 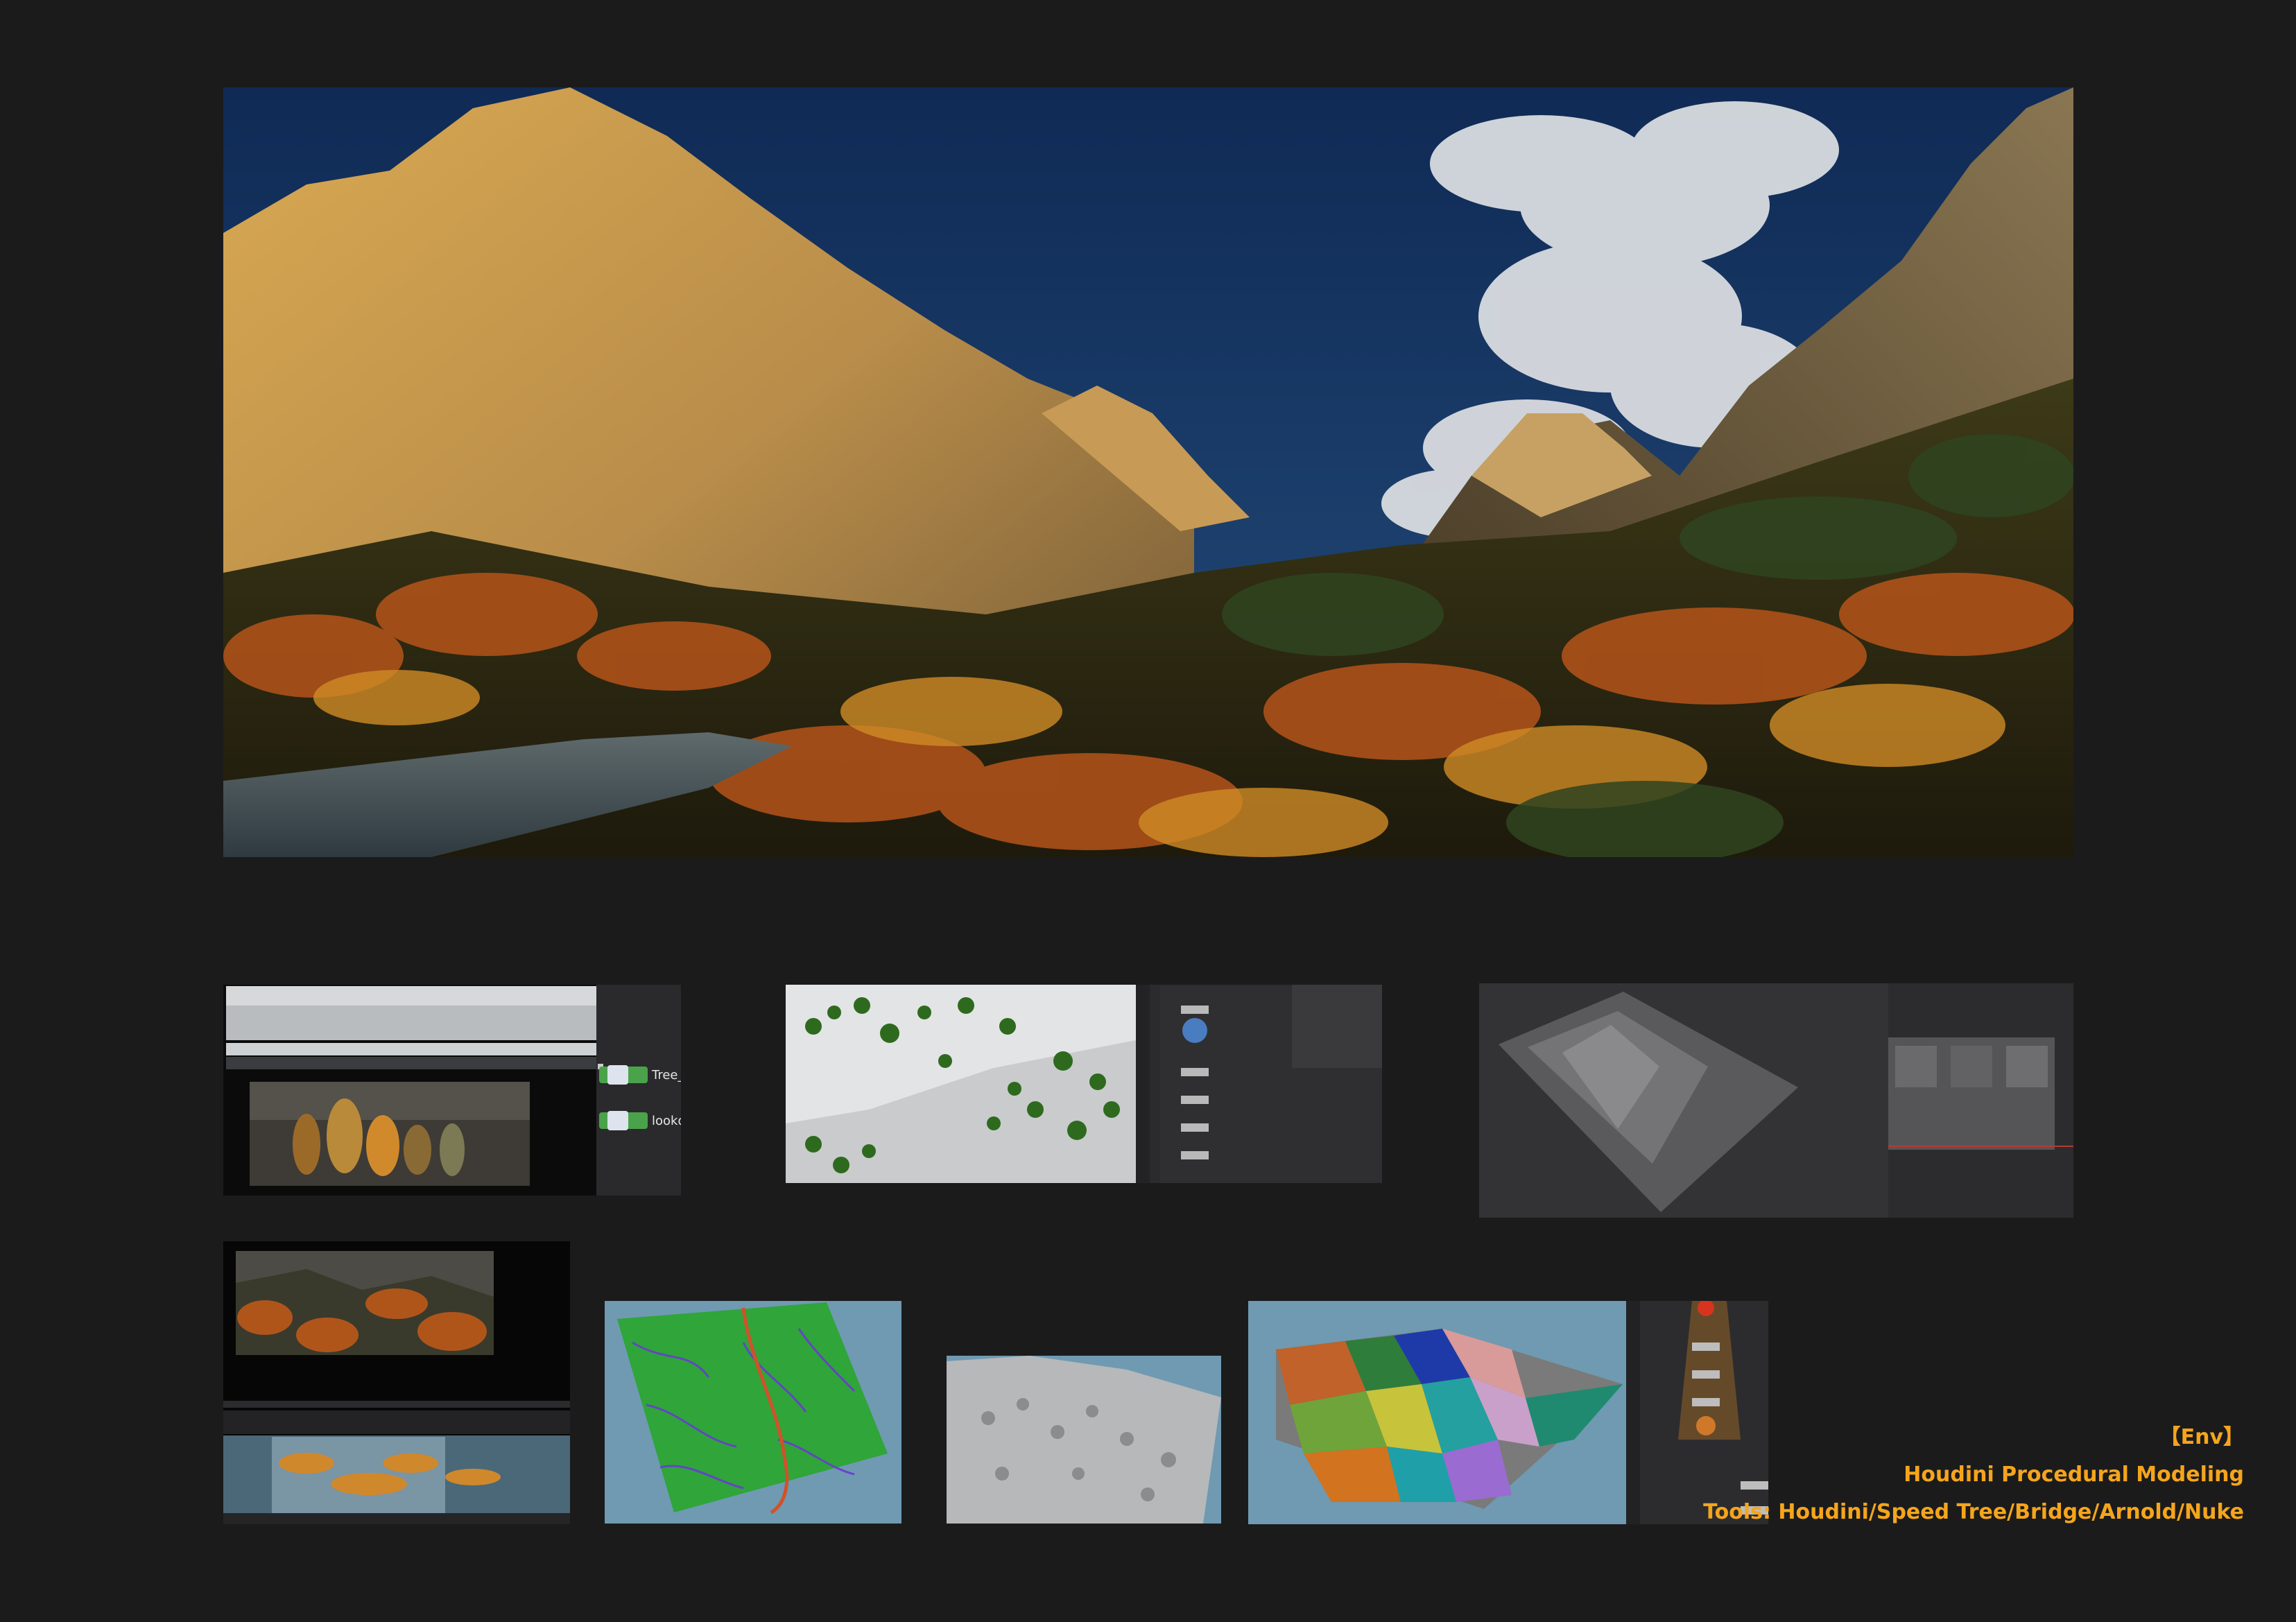 What do you see at coordinates (1084, 1084) in the screenshot?
I see `snow-forest-viewport-thumbnail` at bounding box center [1084, 1084].